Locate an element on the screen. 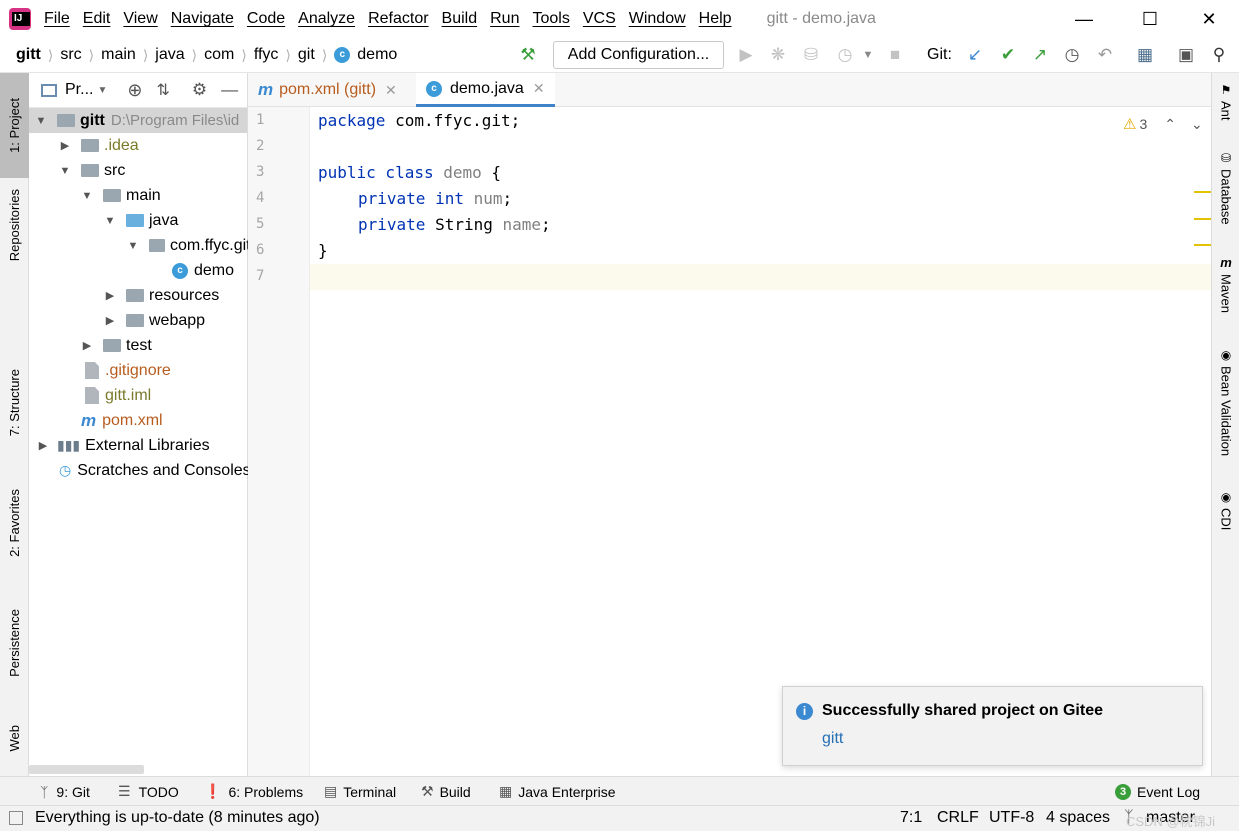  menu-window: Window is located at coordinates (657, 19).